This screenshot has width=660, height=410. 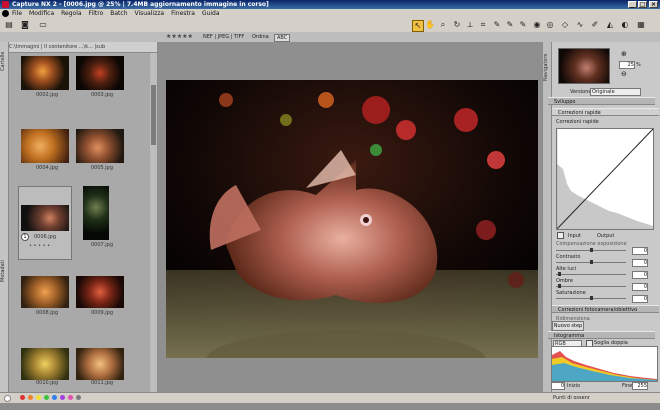 What do you see at coordinates (9, 25) in the screenshot?
I see `browser-icon: ▤` at bounding box center [9, 25].